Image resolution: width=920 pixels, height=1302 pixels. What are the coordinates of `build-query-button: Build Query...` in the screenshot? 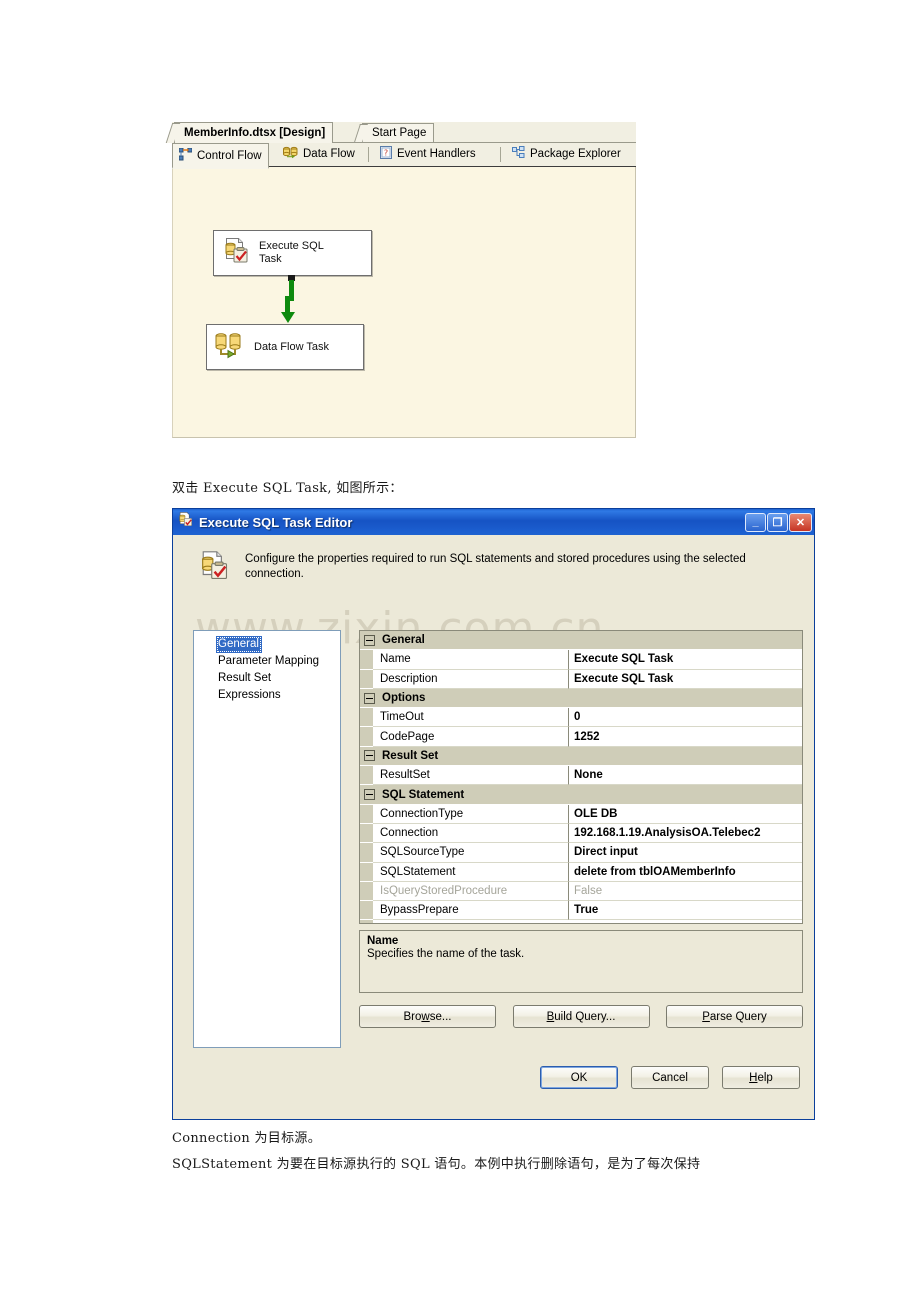 It's located at (581, 1016).